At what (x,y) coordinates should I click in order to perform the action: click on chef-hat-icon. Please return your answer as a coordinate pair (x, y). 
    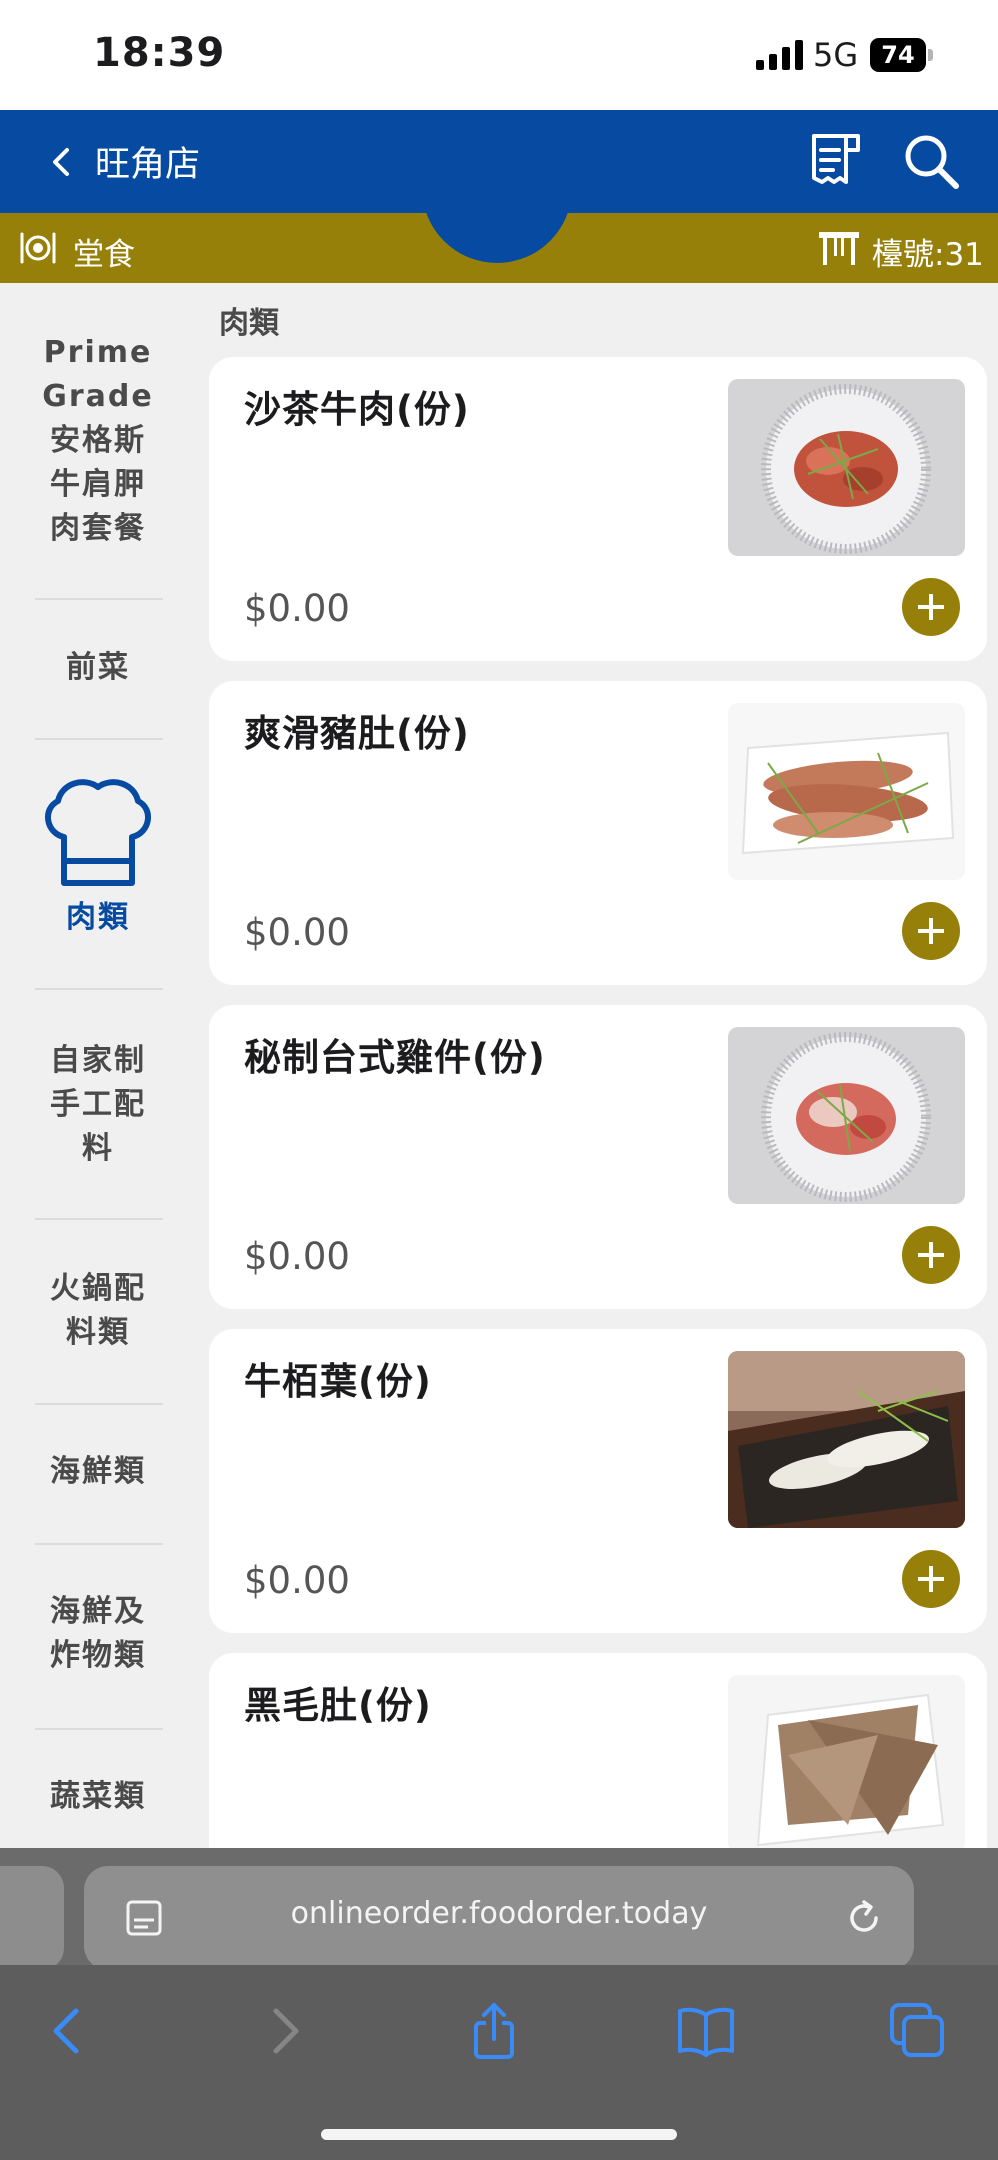
    Looking at the image, I should click on (98, 832).